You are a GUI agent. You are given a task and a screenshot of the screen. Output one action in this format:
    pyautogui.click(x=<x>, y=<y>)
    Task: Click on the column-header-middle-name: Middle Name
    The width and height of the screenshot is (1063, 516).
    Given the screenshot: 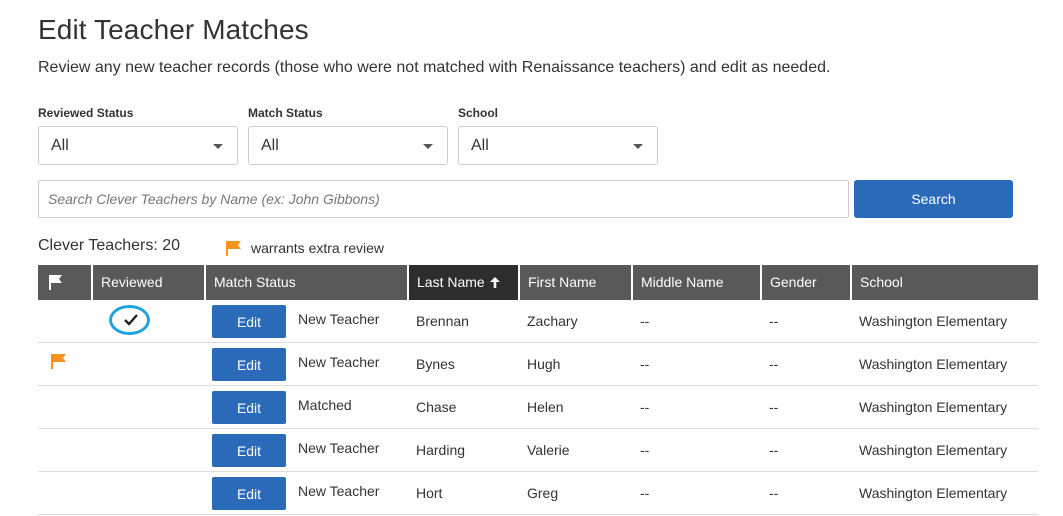 What is the action you would take?
    pyautogui.click(x=696, y=282)
    